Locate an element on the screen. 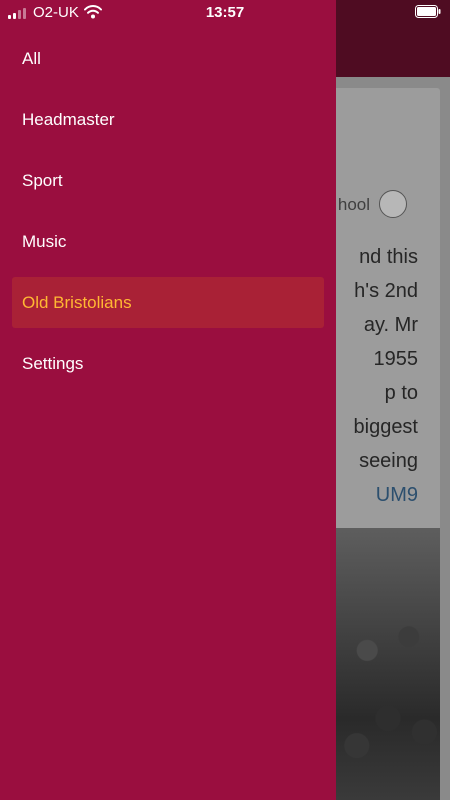 The image size is (450, 800). drawer-item-settings: Settings is located at coordinates (168, 364).